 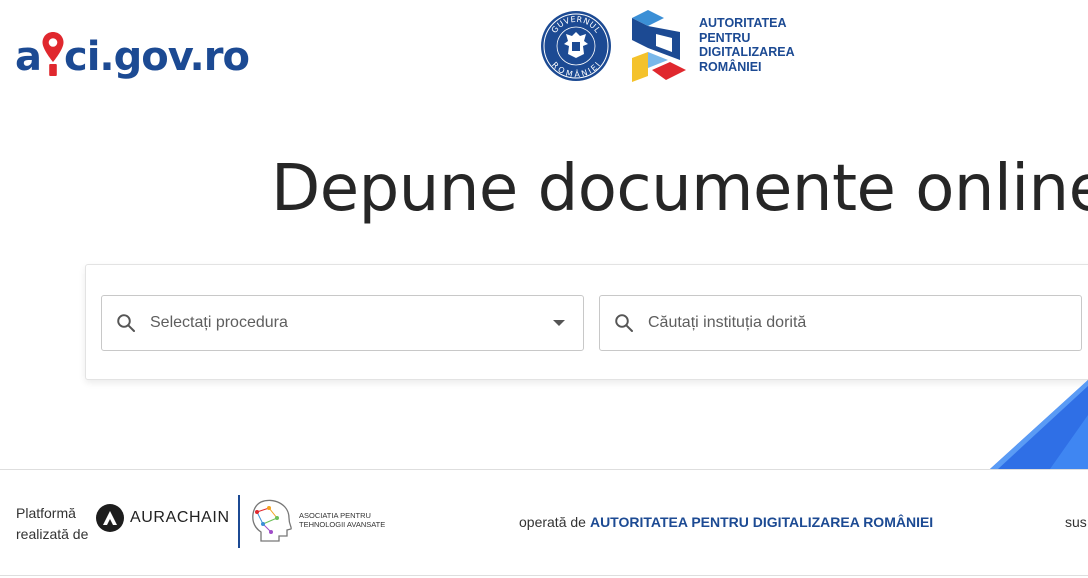 What do you see at coordinates (559, 323) in the screenshot?
I see `chevron-down-icon` at bounding box center [559, 323].